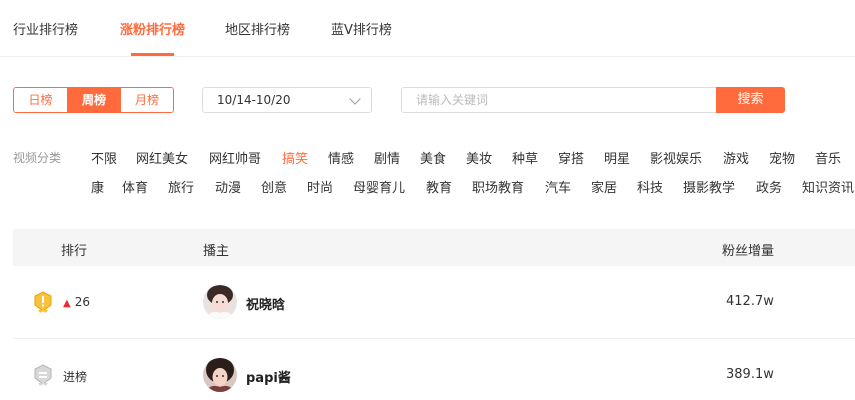 The image size is (855, 400). Describe the element at coordinates (361, 28) in the screenshot. I see `tab-bluev-ranking: 蓝V排行榜` at that location.